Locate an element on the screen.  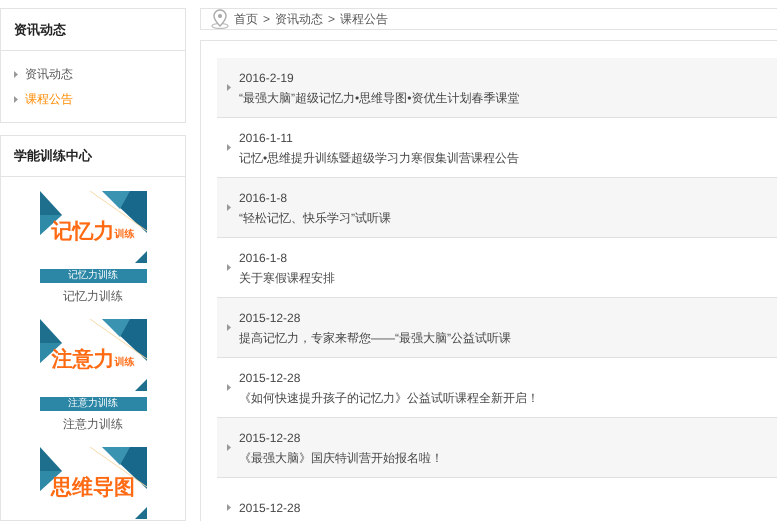
banner-title: 记忆力 is located at coordinates (83, 231).